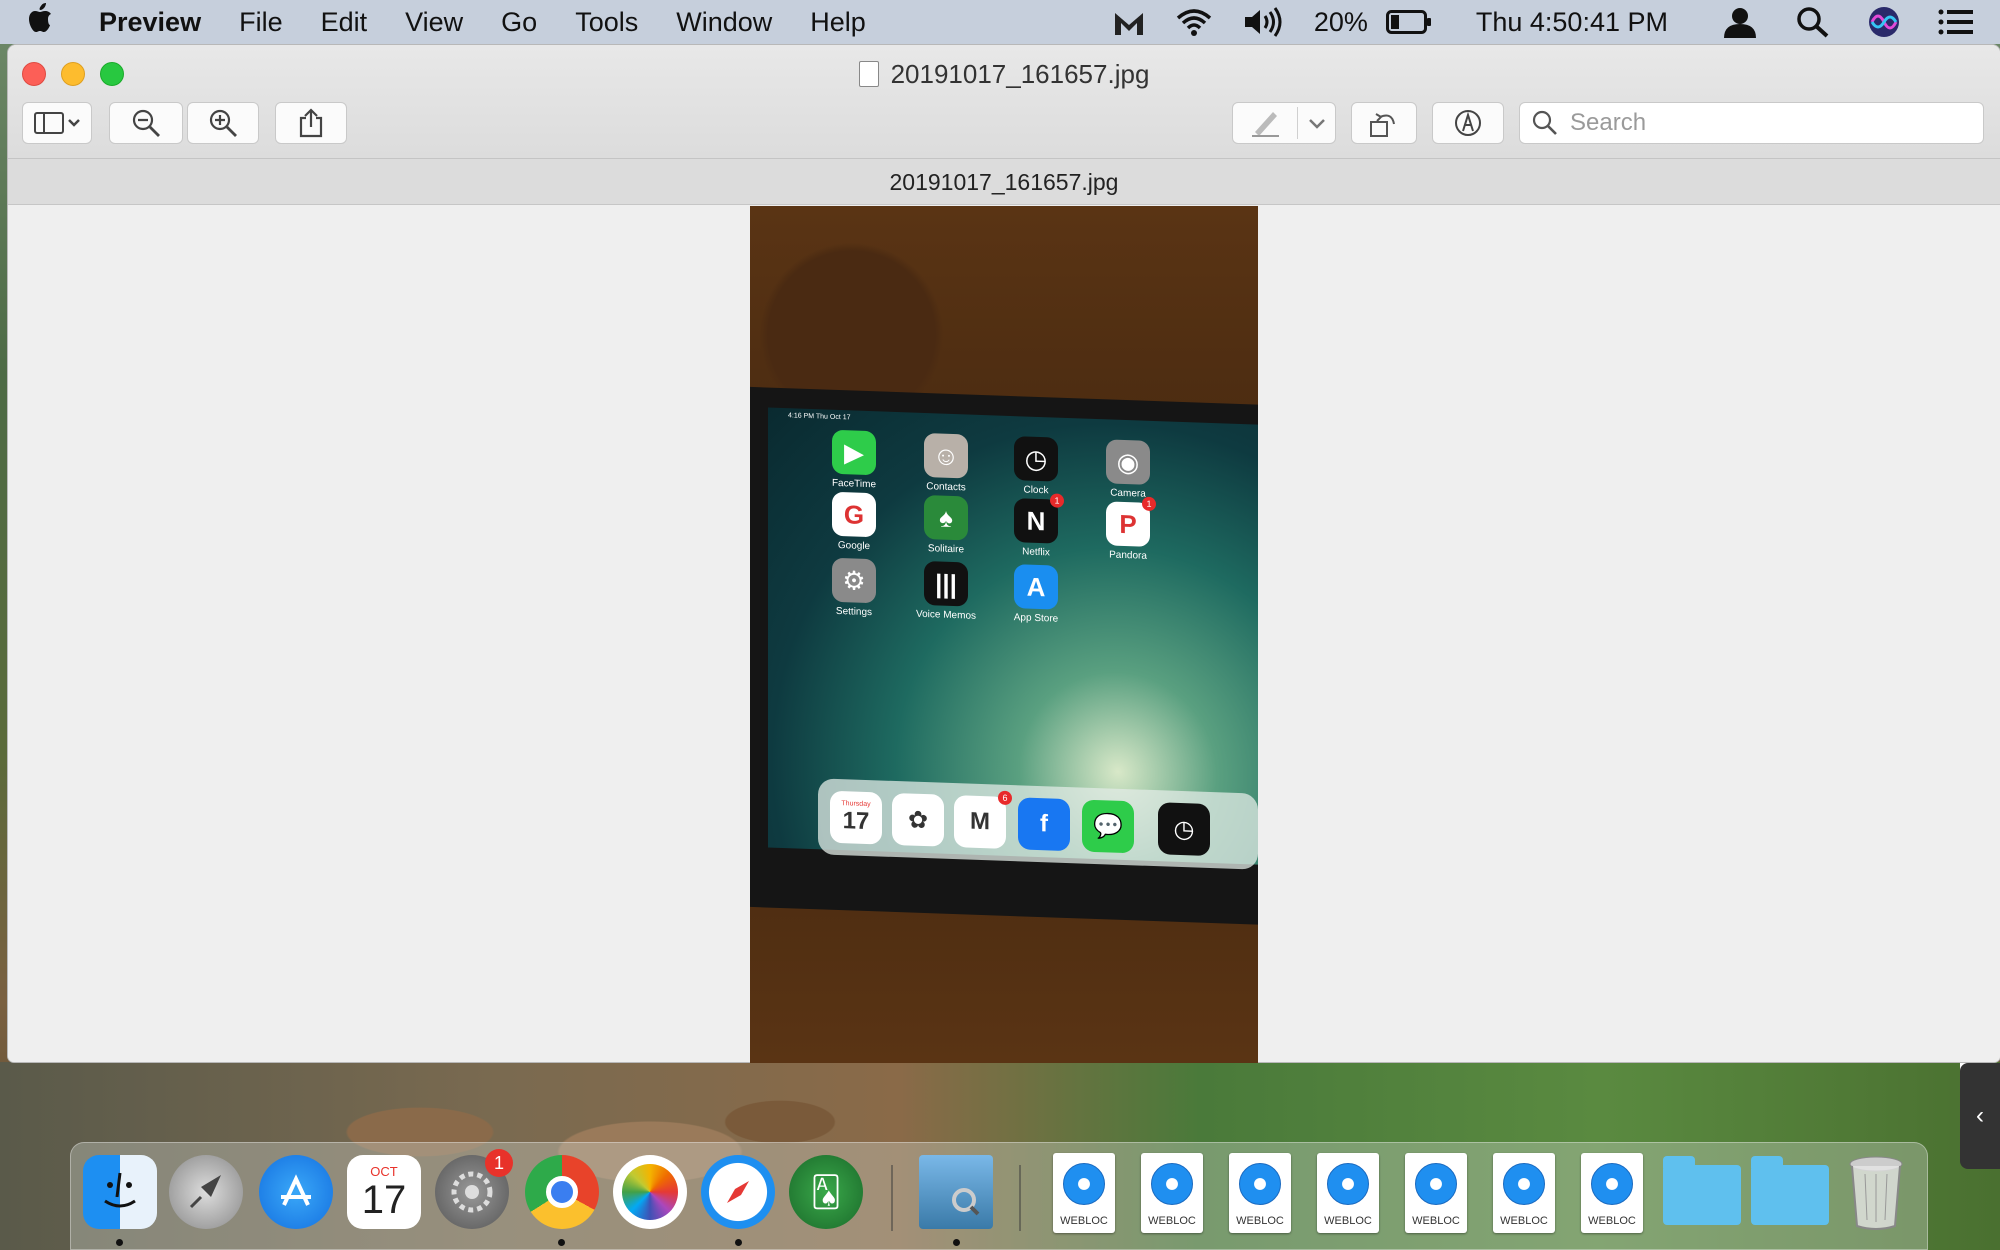 This screenshot has height=1250, width=2000. What do you see at coordinates (1129, 22) in the screenshot?
I see `malwarebytes-icon` at bounding box center [1129, 22].